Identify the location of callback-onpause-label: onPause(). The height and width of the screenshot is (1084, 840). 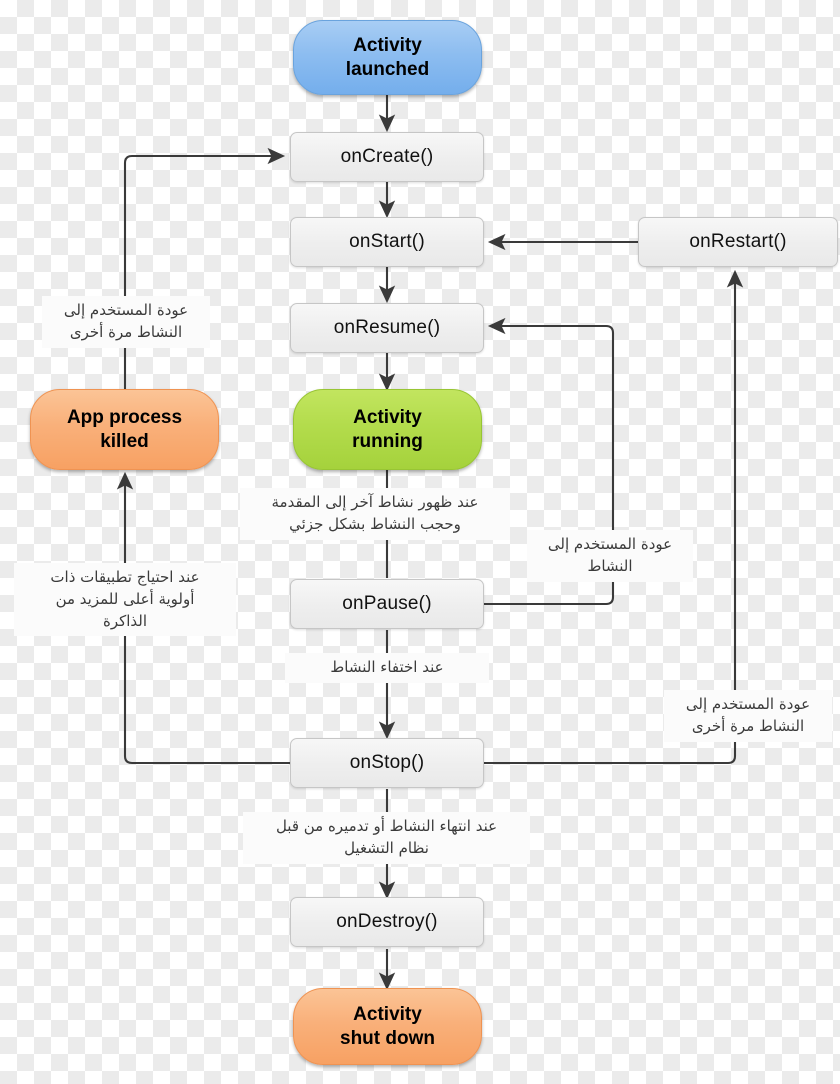
(387, 603).